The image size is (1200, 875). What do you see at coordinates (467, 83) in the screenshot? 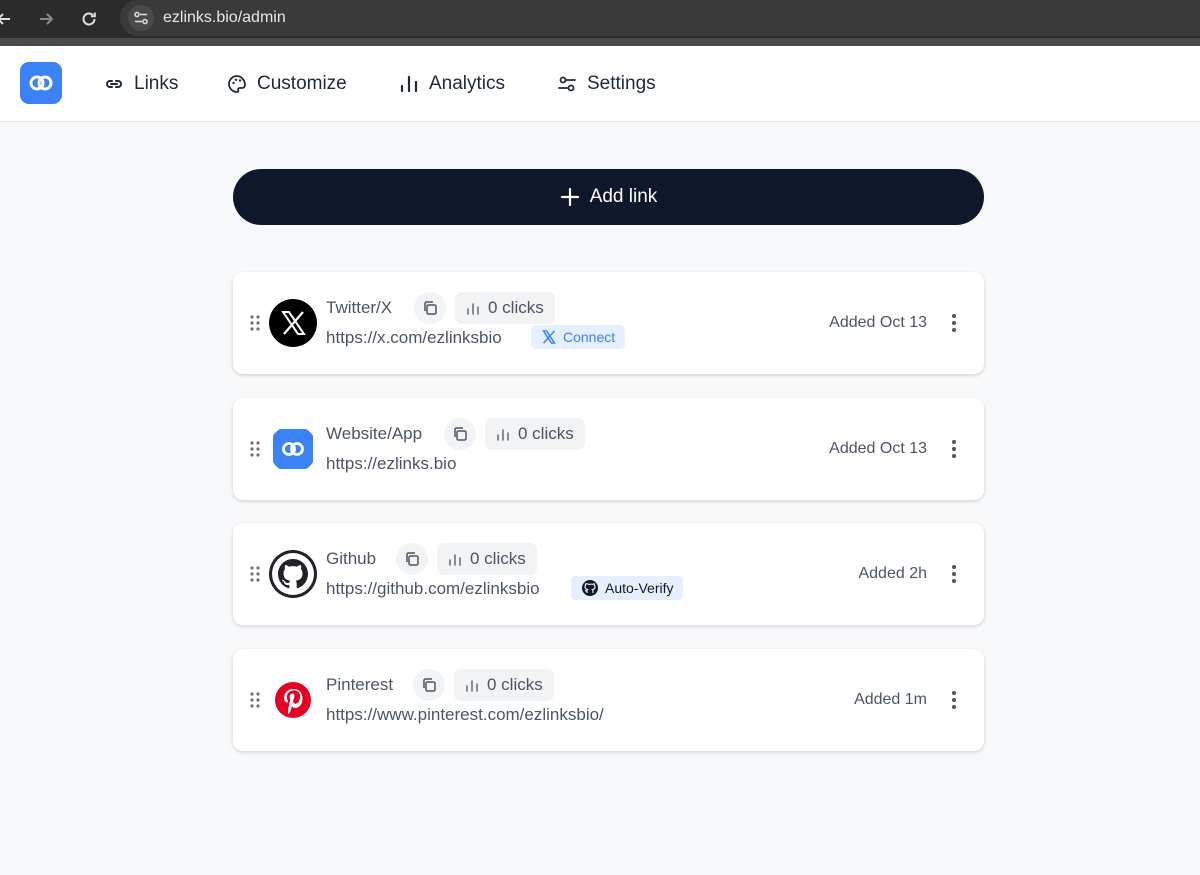
I see `nav-analytics-label: Analytics` at bounding box center [467, 83].